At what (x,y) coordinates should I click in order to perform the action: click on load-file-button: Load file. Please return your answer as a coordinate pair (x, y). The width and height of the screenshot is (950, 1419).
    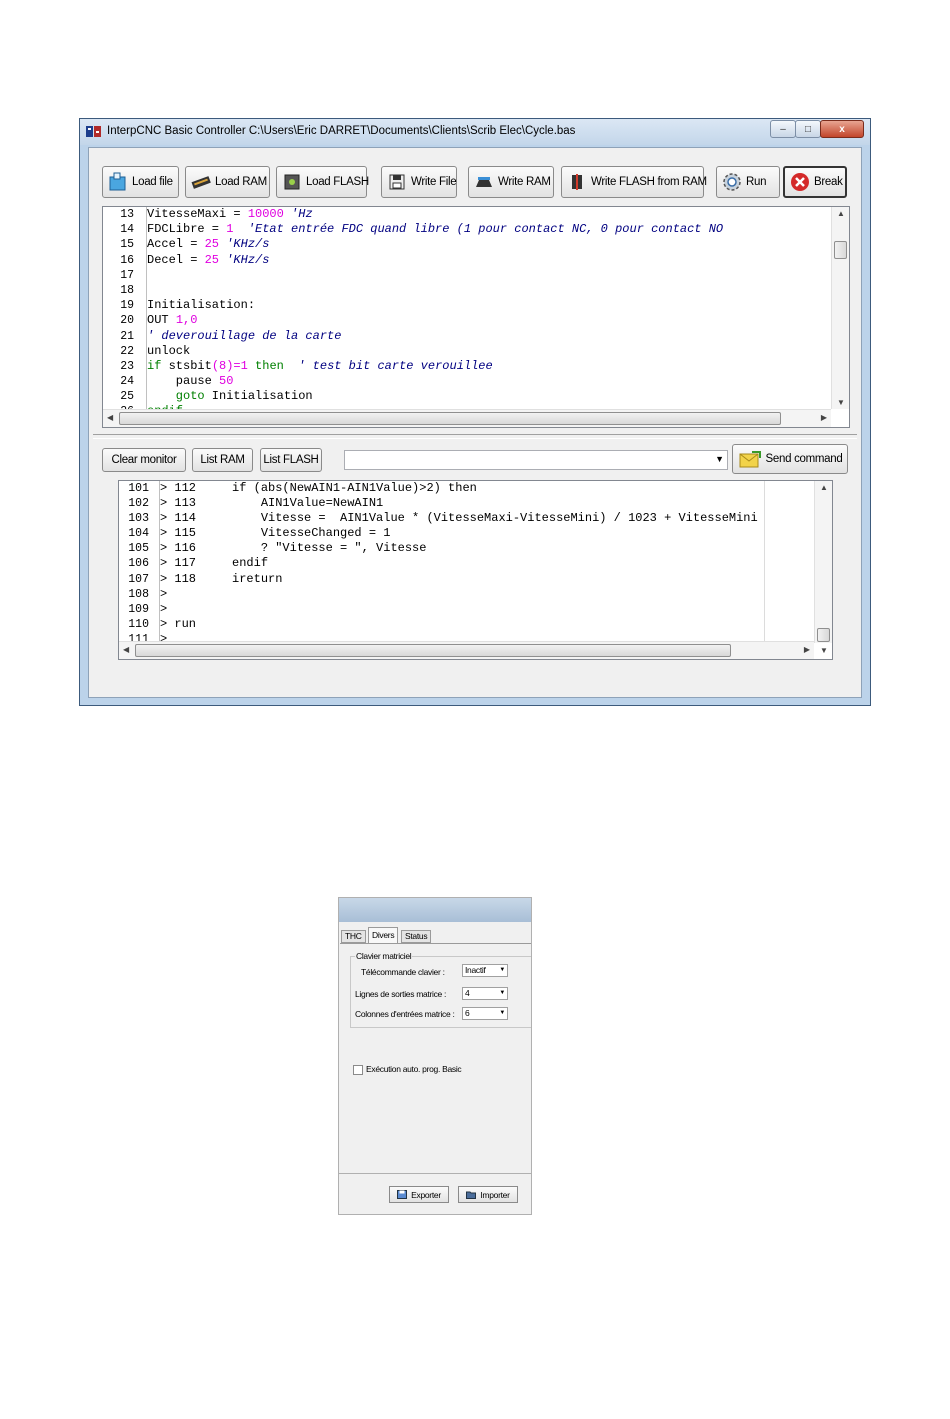
    Looking at the image, I should click on (140, 182).